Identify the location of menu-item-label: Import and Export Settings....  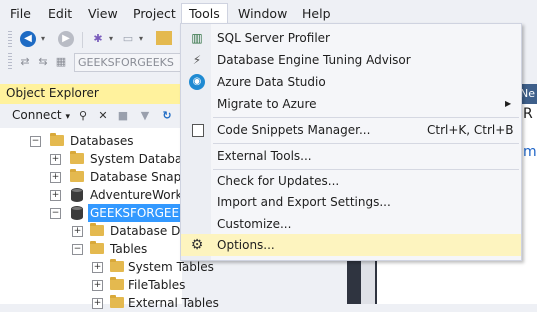
(304, 202).